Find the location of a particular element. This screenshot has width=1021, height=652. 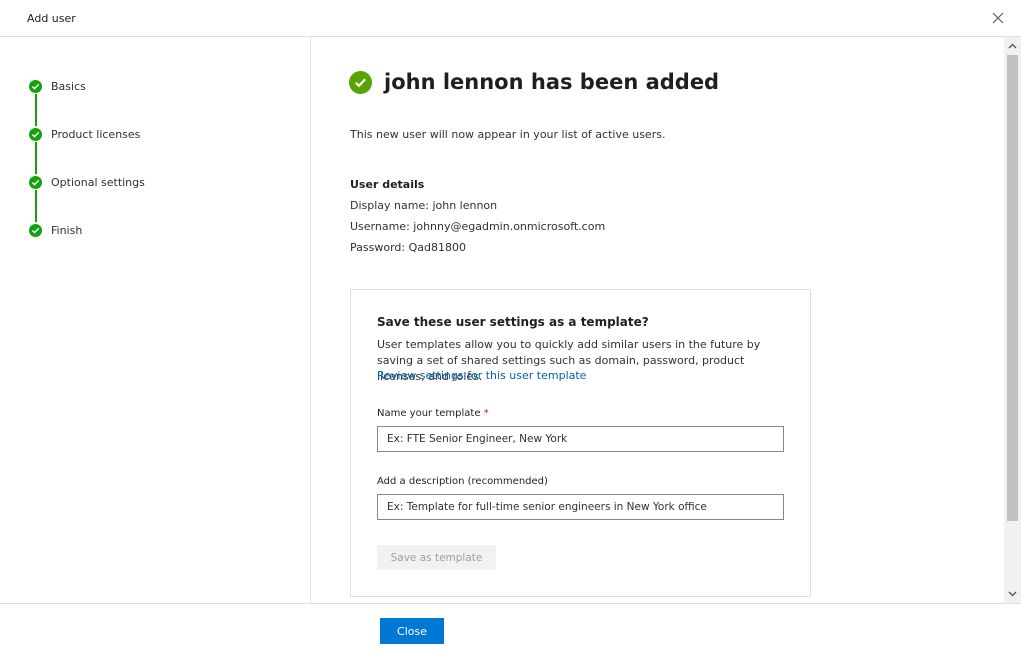

display-name-detail: Display name: john lennon is located at coordinates (424, 205).